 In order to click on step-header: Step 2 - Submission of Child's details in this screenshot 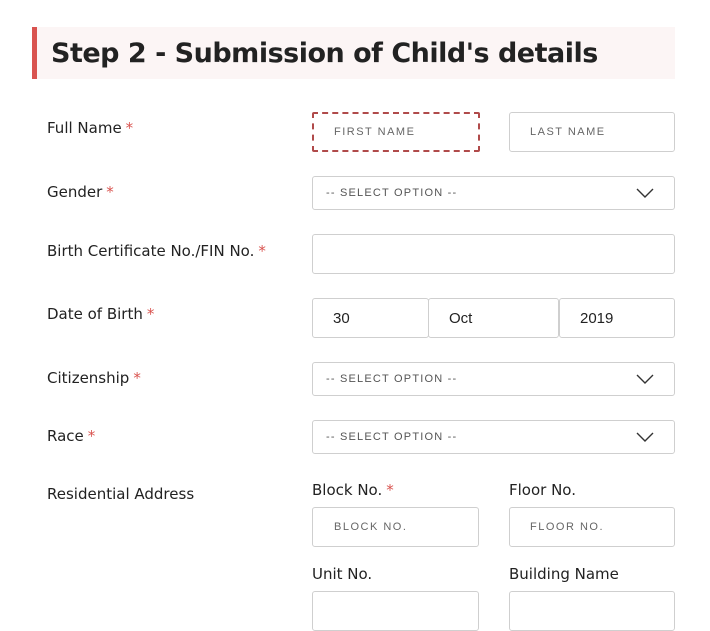, I will do `click(353, 53)`.